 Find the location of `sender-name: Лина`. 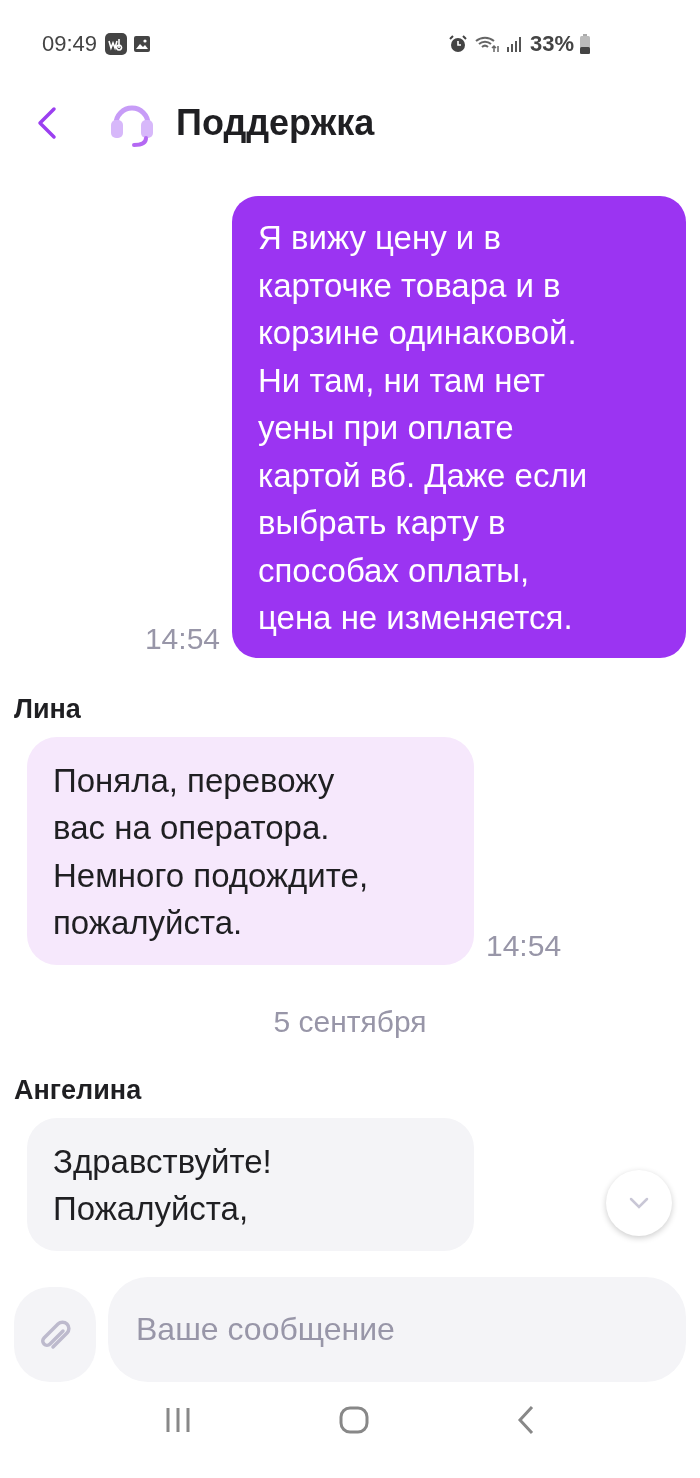

sender-name: Лина is located at coordinates (48, 709).